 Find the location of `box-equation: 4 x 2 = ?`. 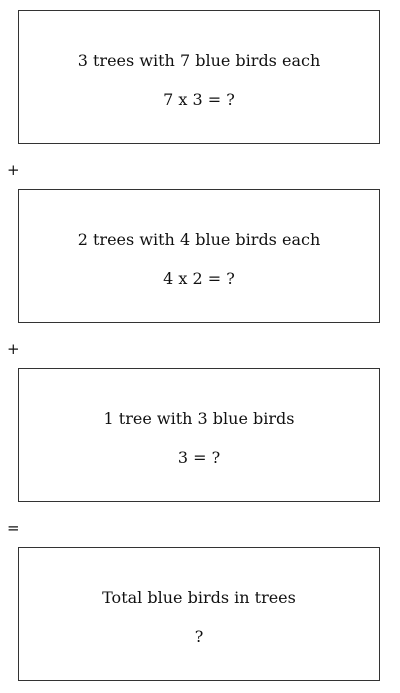

box-equation: 4 x 2 = ? is located at coordinates (199, 278).